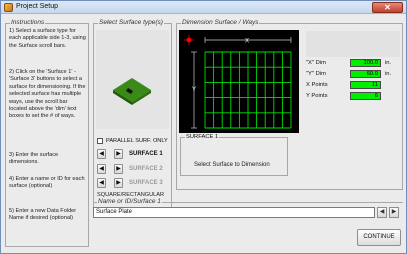 This screenshot has width=407, height=254. What do you see at coordinates (317, 96) in the screenshot?
I see `y-points-label: Y Points` at bounding box center [317, 96].